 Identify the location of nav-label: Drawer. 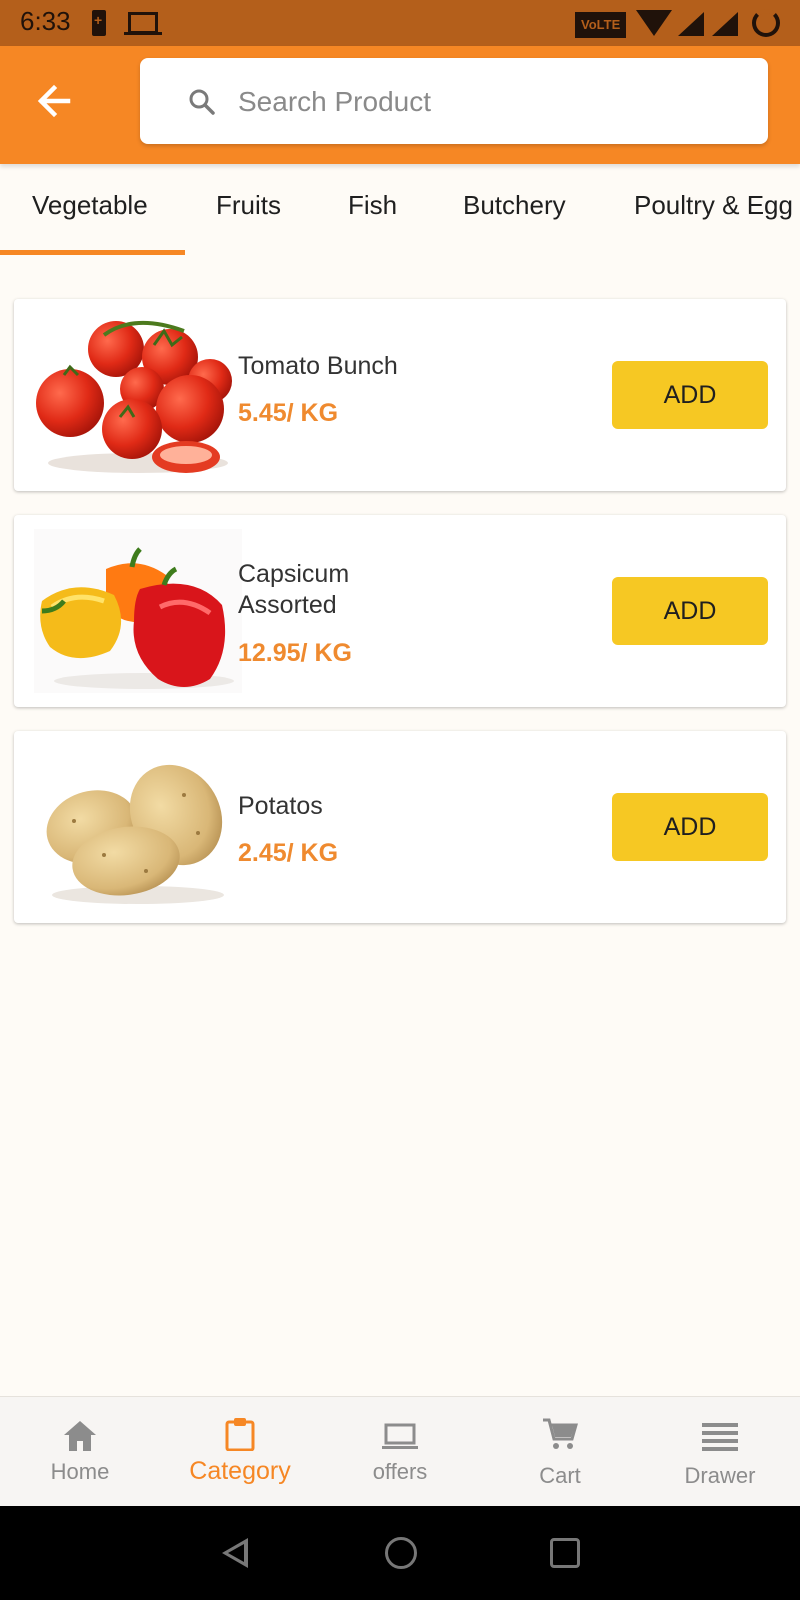
(720, 1475).